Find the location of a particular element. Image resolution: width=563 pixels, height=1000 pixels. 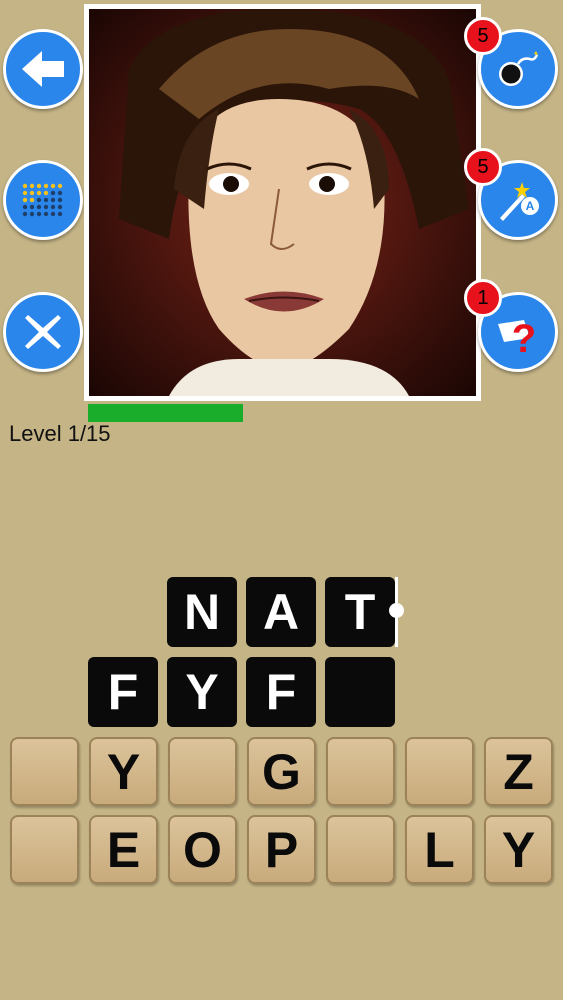

back-arrow-icon is located at coordinates (43, 69).